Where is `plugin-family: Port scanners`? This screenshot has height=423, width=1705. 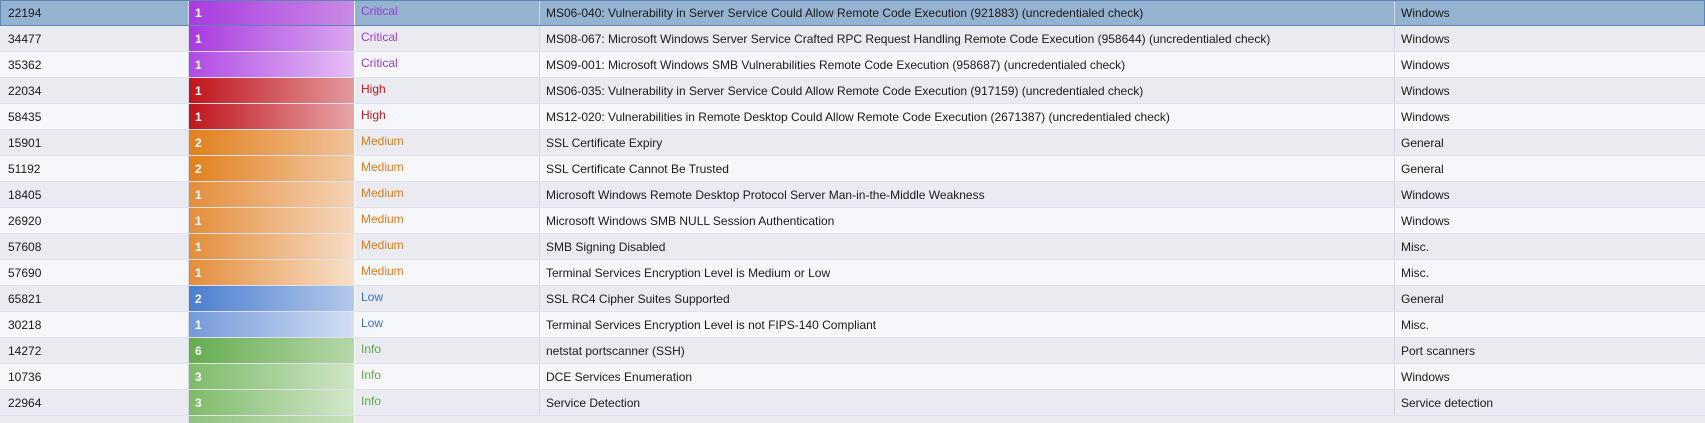 plugin-family: Port scanners is located at coordinates (1438, 350).